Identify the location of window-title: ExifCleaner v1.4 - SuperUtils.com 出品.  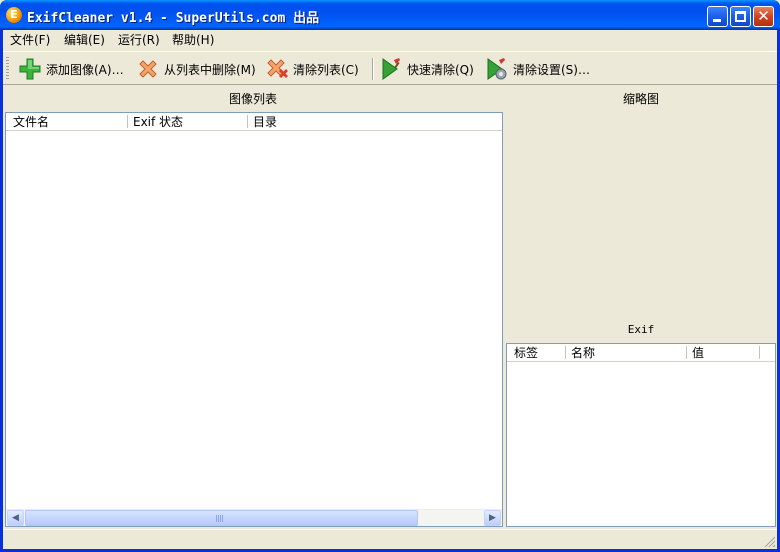
(173, 18).